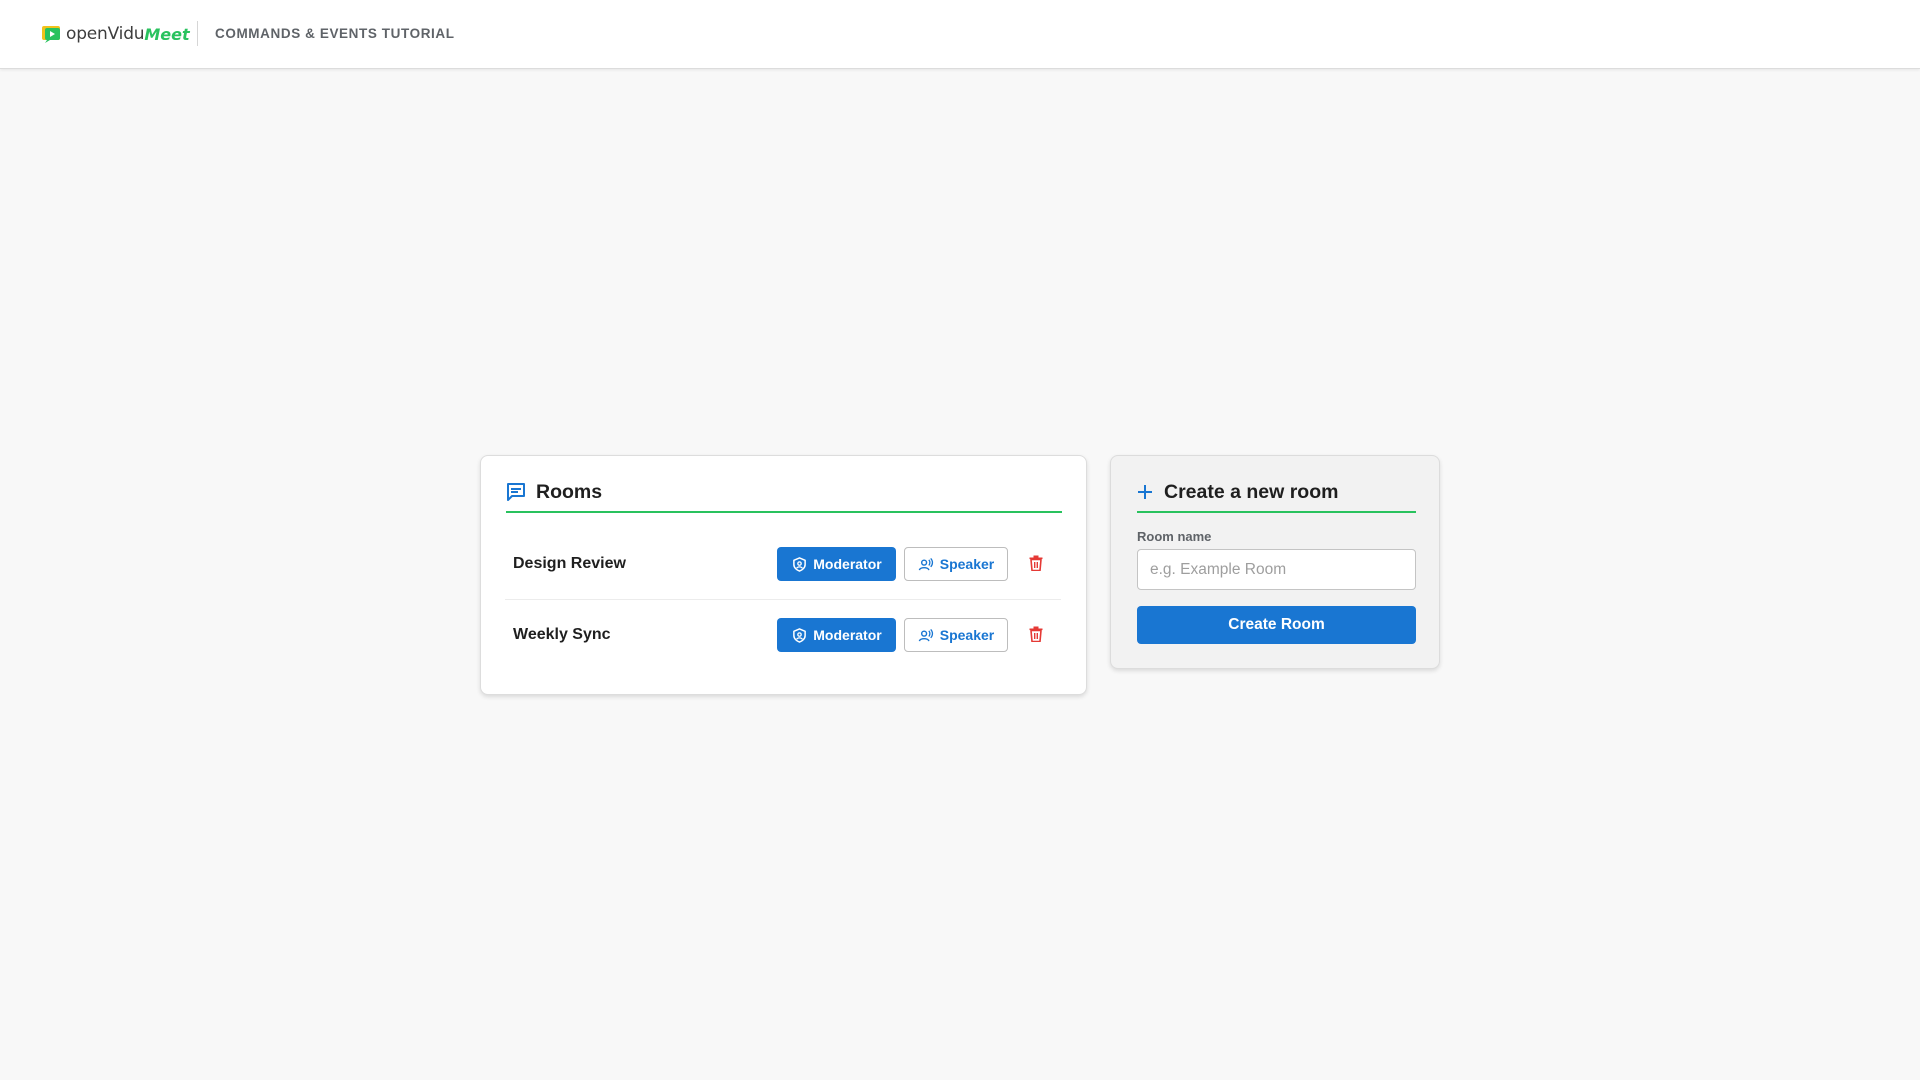 The width and height of the screenshot is (1920, 1080). I want to click on chat-bubble-icon, so click(516, 492).